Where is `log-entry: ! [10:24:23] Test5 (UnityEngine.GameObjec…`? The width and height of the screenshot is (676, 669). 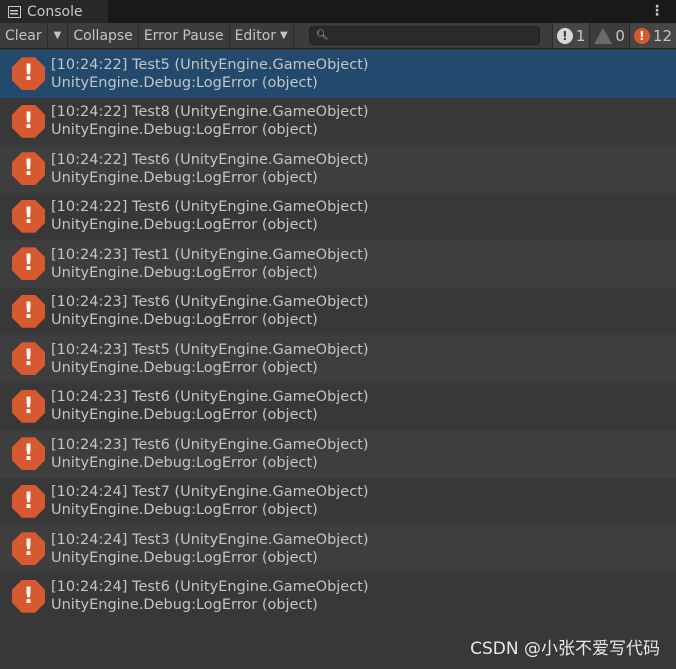 log-entry: ! [10:24:23] Test5 (UnityEngine.GameObjec… is located at coordinates (338, 359).